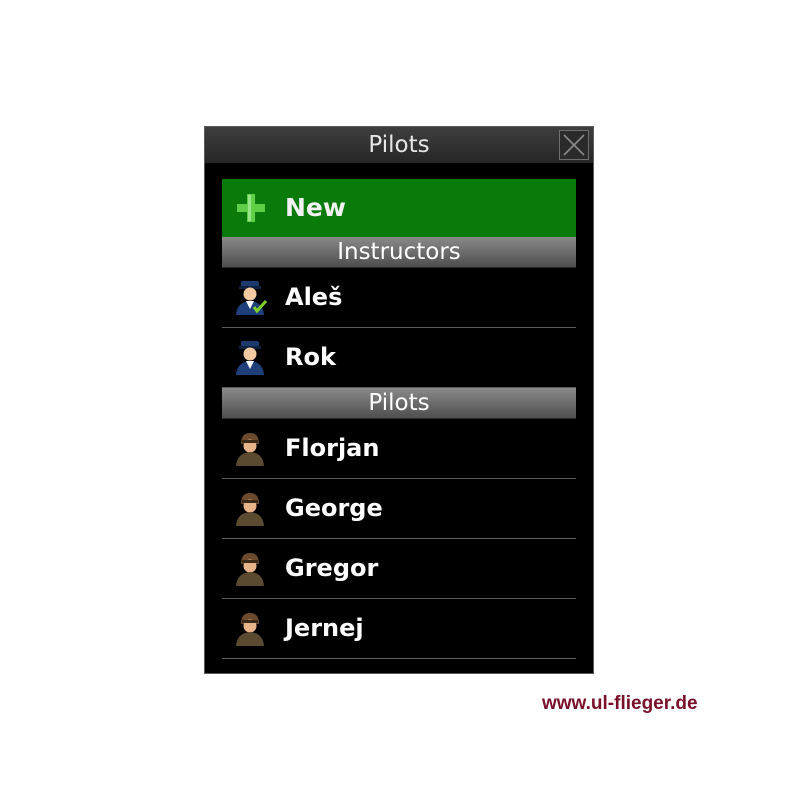 The image size is (800, 800). What do you see at coordinates (334, 508) in the screenshot?
I see `pilot-name: George` at bounding box center [334, 508].